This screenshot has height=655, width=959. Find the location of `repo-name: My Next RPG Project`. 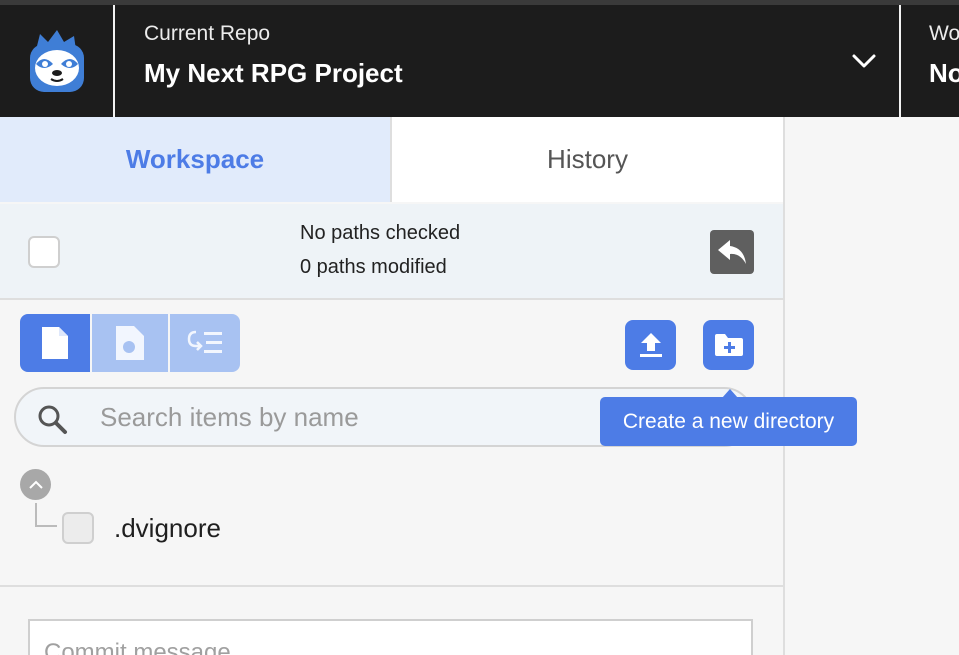

repo-name: My Next RPG Project is located at coordinates (273, 73).